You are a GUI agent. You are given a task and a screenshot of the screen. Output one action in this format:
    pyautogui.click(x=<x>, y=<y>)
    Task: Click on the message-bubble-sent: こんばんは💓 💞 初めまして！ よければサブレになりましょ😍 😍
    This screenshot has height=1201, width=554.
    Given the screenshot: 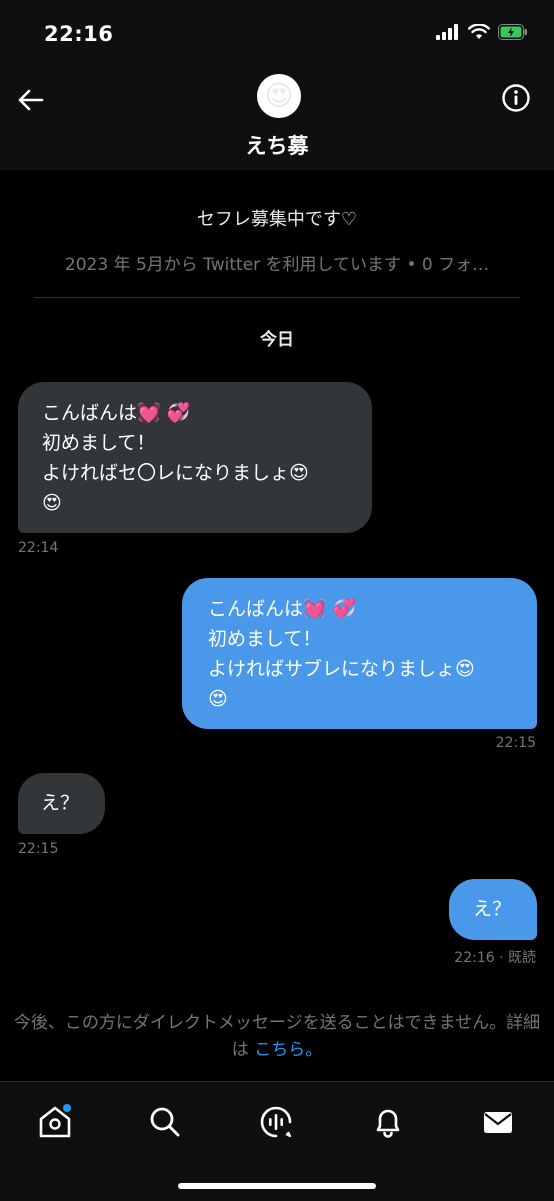 What is the action you would take?
    pyautogui.click(x=359, y=653)
    